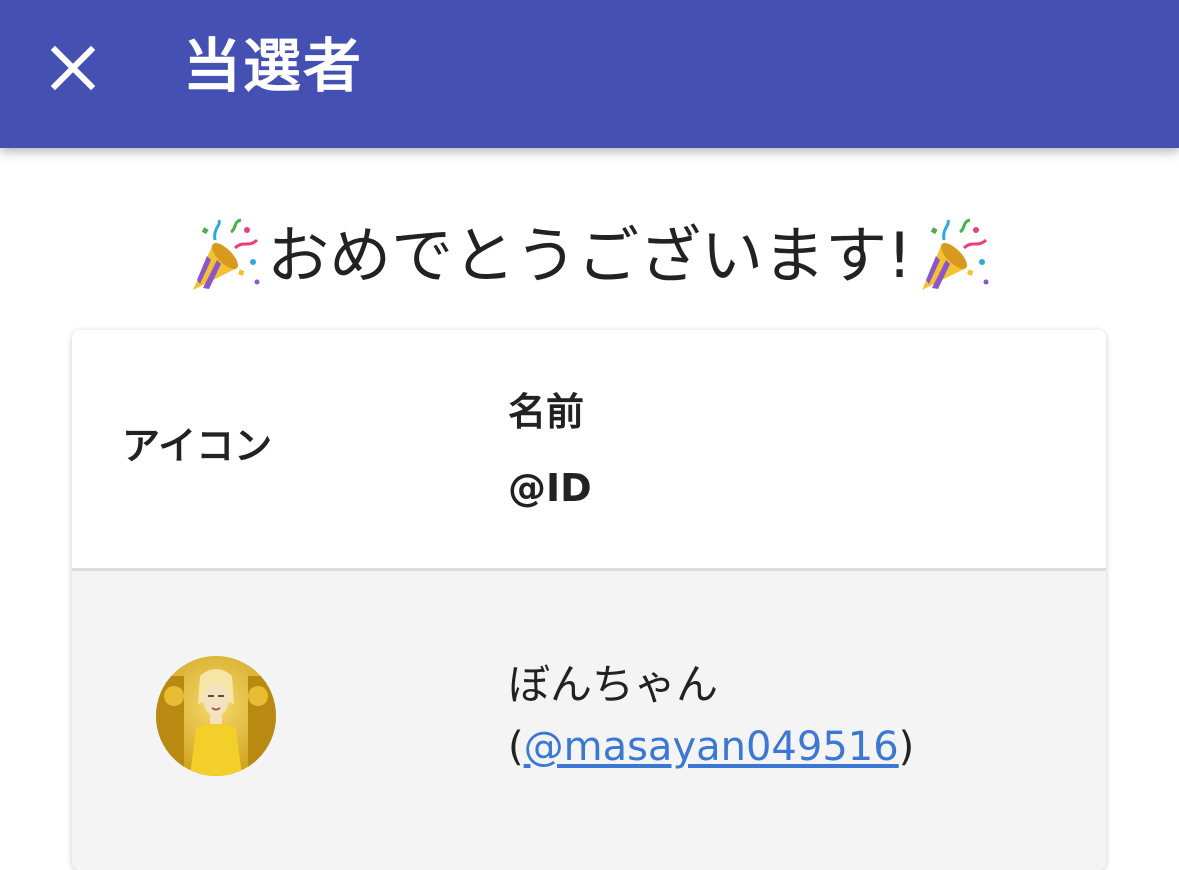 Image resolution: width=1179 pixels, height=870 pixels. What do you see at coordinates (516, 747) in the screenshot?
I see `winner-id-prefix: (` at bounding box center [516, 747].